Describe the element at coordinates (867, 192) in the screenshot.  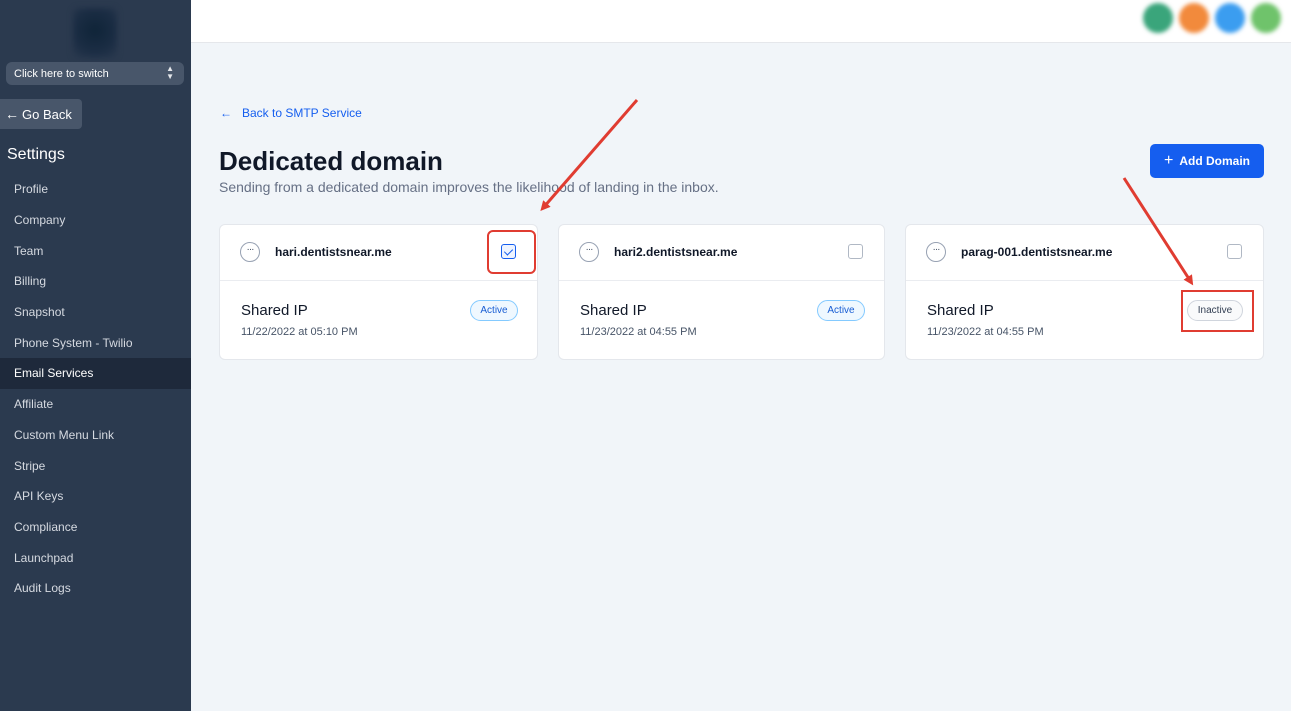
I see `annotation-arrows` at that location.